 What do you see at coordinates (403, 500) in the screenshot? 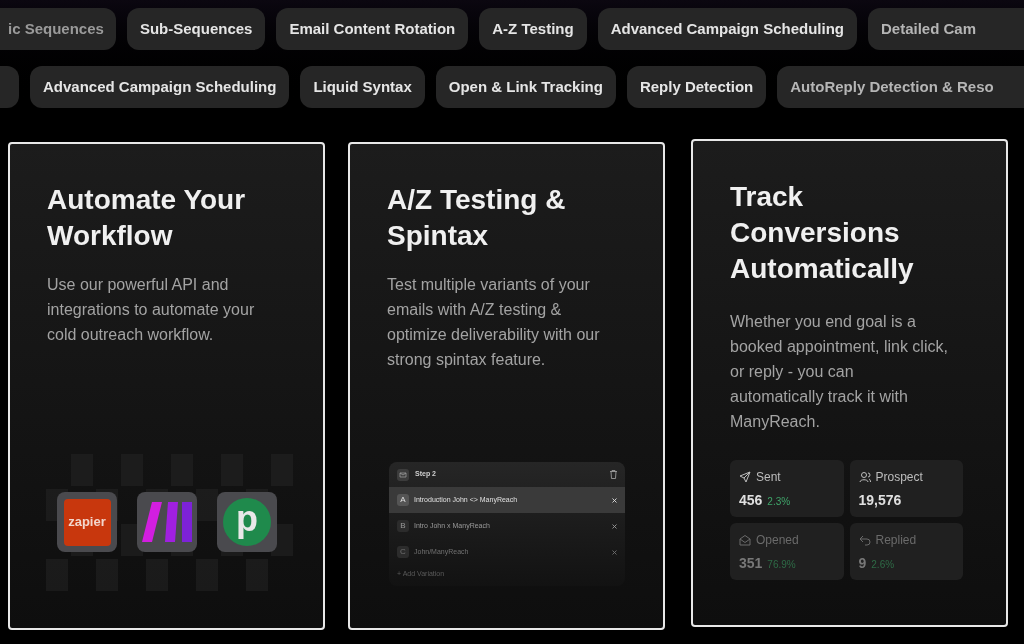
I see `variant-letter: A` at bounding box center [403, 500].